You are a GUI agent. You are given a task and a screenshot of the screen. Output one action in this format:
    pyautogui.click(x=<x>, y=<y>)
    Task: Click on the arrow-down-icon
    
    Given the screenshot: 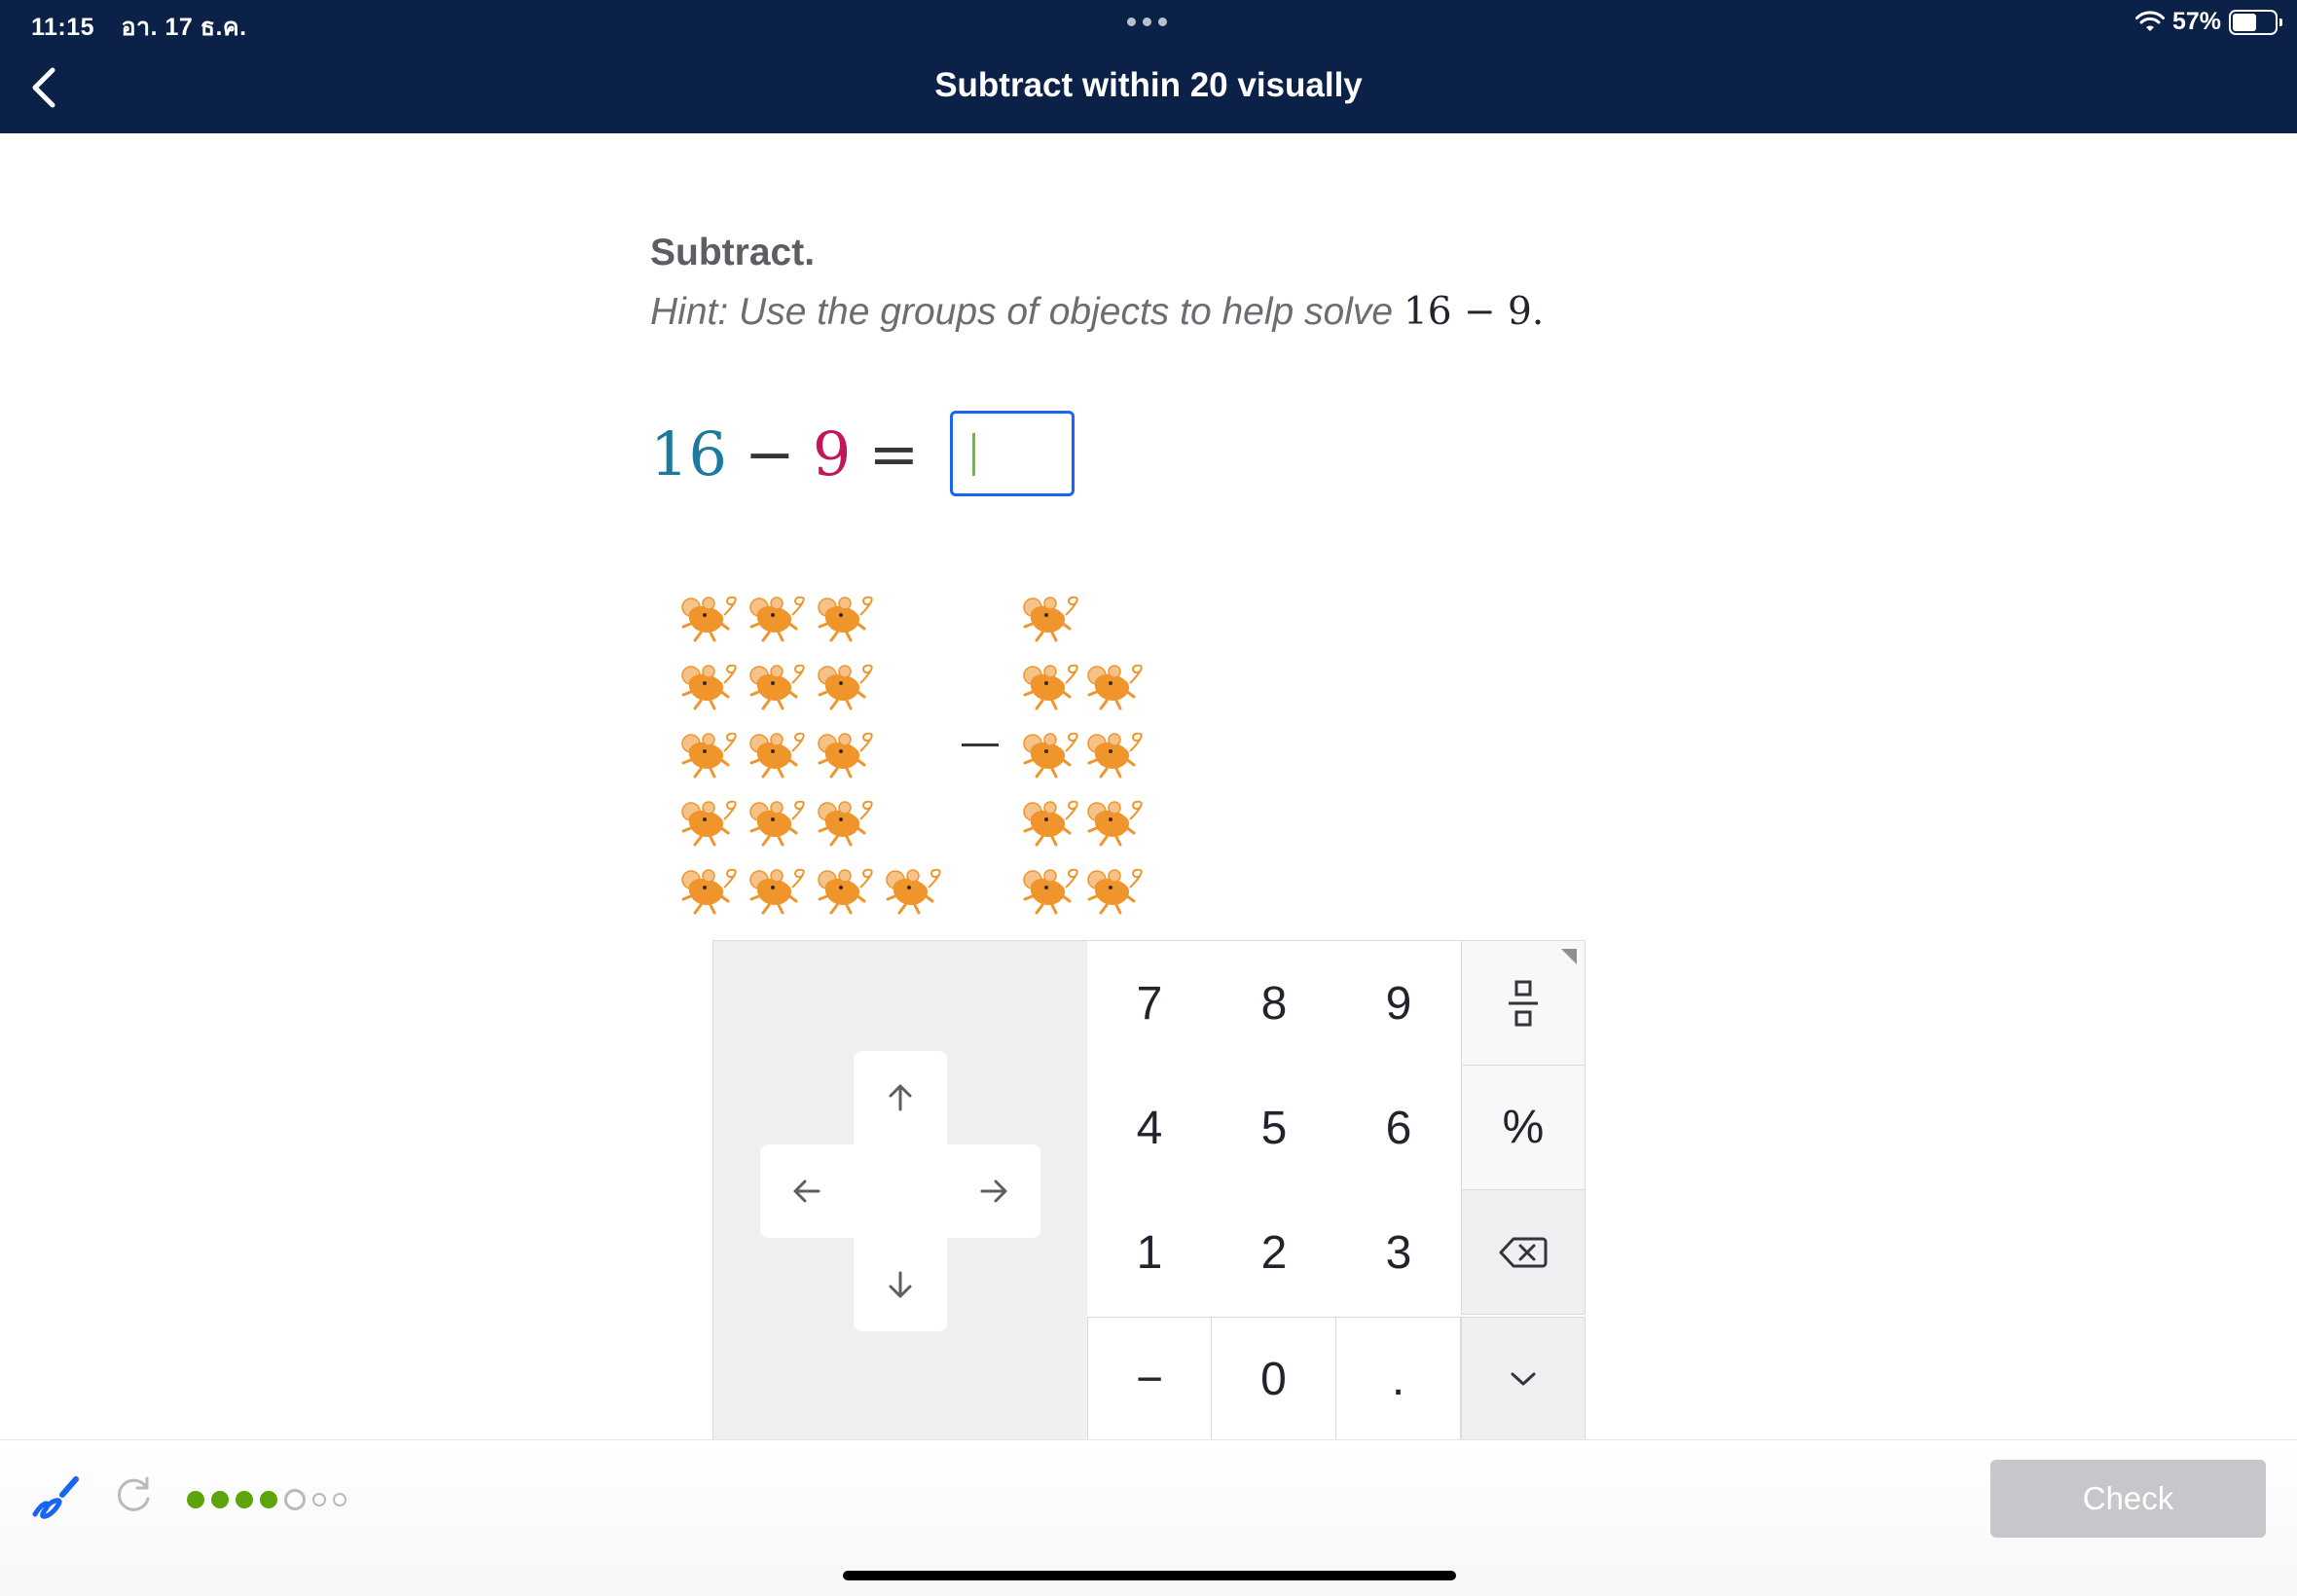 What is the action you would take?
    pyautogui.click(x=900, y=1284)
    